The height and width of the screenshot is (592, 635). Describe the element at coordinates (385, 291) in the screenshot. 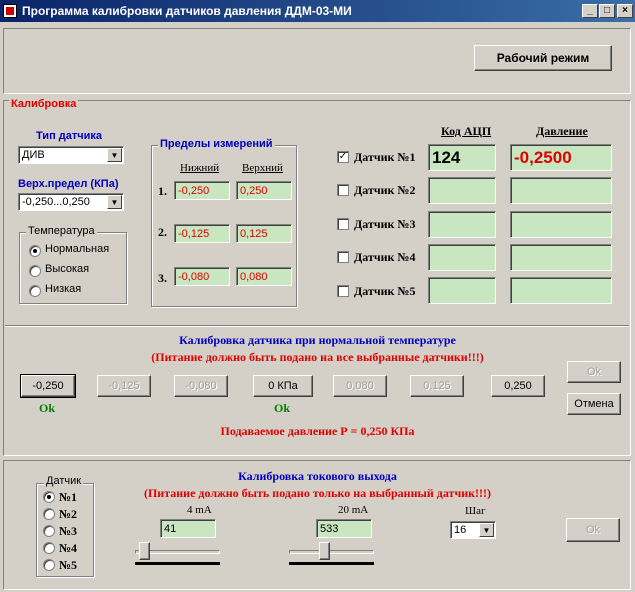

I see `sensor-5-label: Датчик №5` at that location.